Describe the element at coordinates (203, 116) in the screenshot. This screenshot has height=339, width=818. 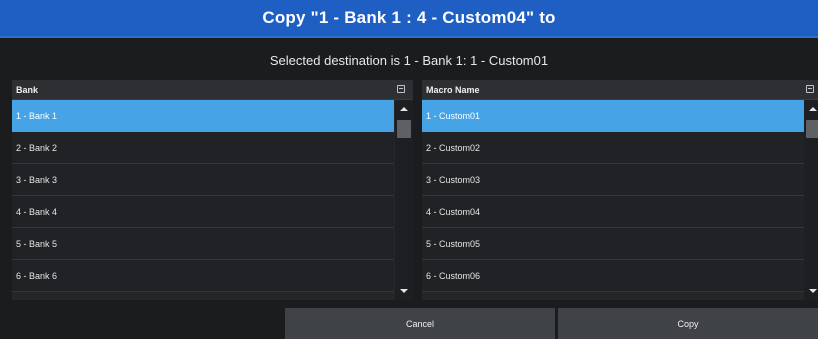
I see `bank-list-item: 1 - Bank 1` at that location.